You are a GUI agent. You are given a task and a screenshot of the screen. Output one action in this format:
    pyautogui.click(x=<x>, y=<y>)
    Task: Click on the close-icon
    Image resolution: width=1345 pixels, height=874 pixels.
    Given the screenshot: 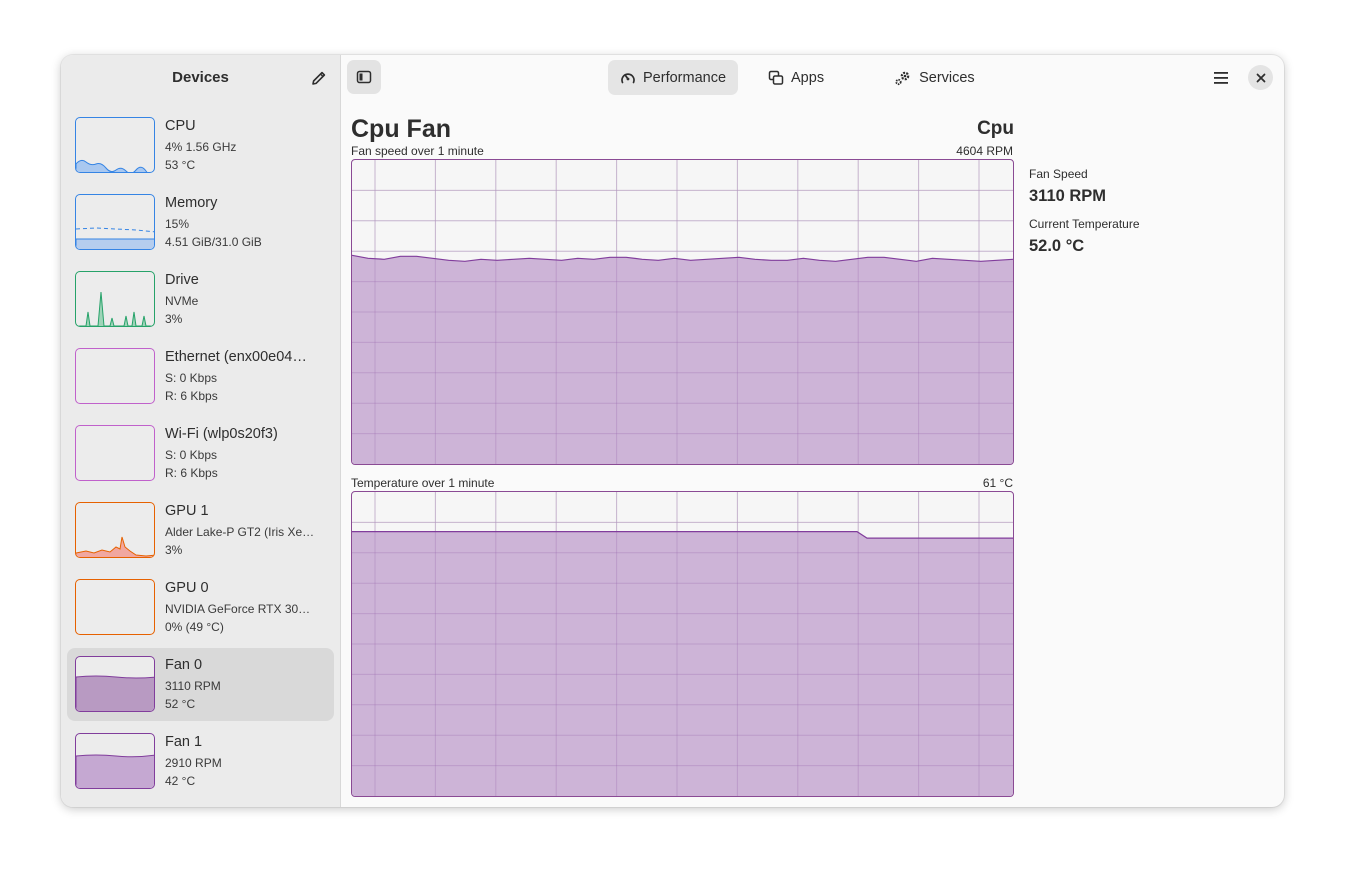 What is the action you would take?
    pyautogui.click(x=1260, y=77)
    